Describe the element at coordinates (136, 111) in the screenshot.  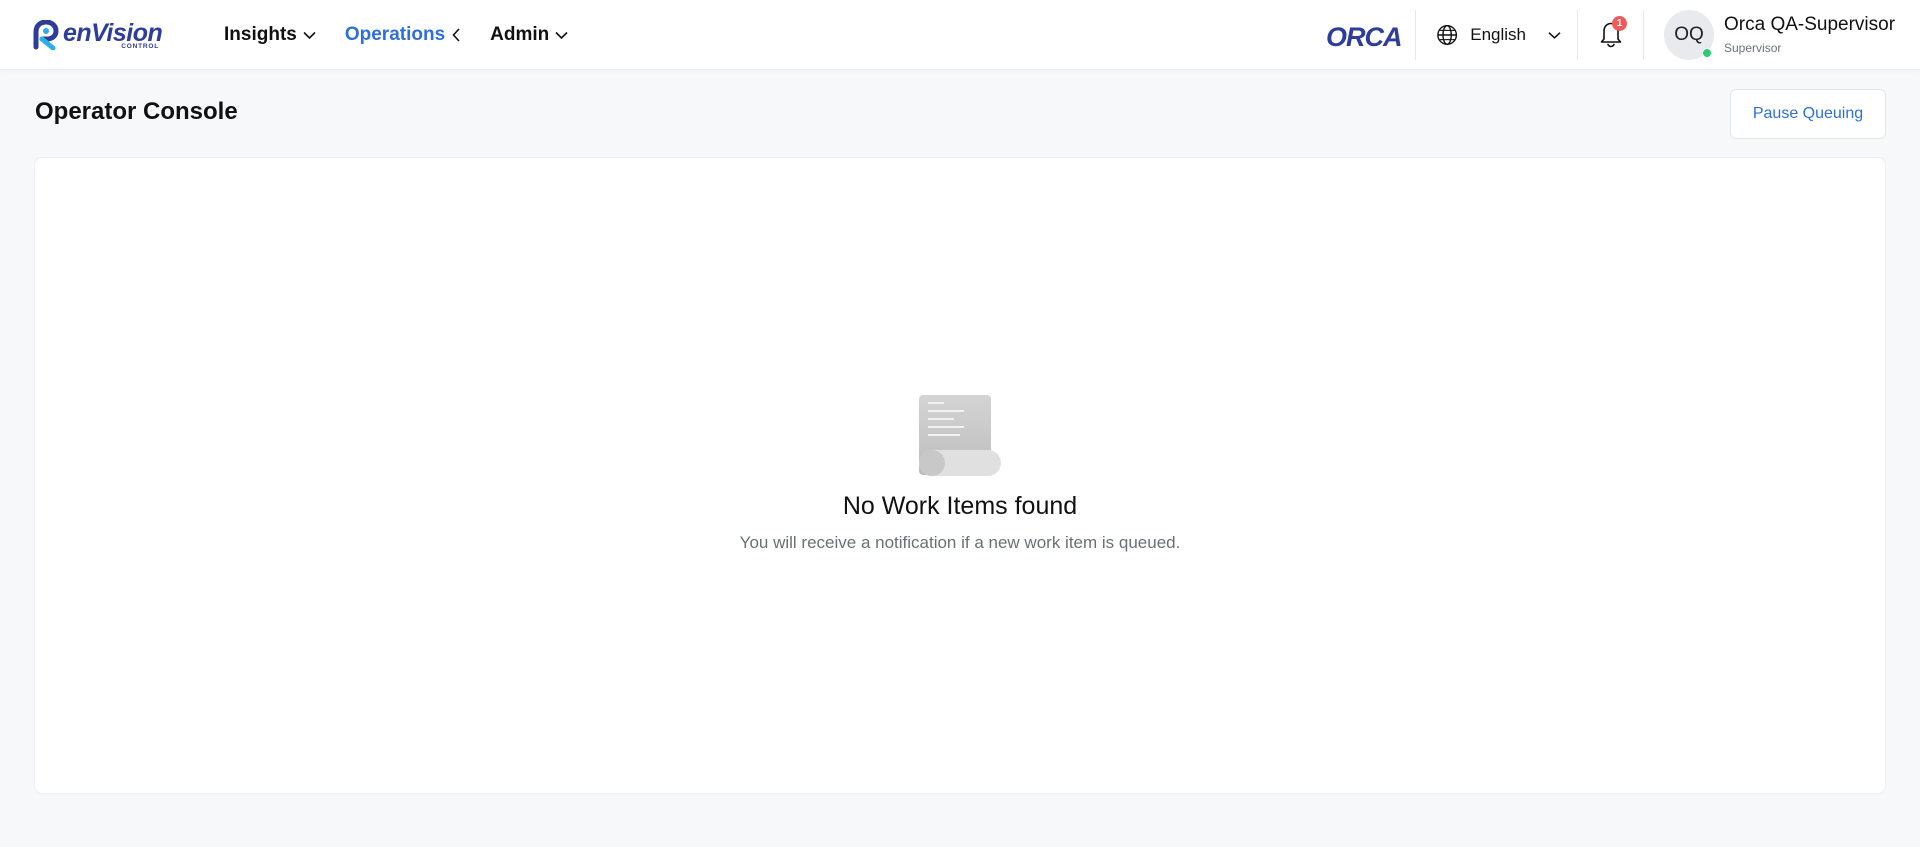
I see `page-title: Operator Console` at that location.